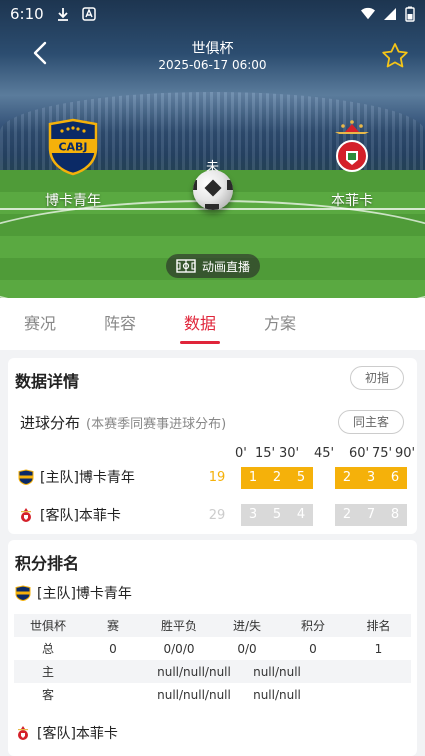 This screenshot has height=756, width=425. I want to click on same-home-away-button: 同主客, so click(370, 422).